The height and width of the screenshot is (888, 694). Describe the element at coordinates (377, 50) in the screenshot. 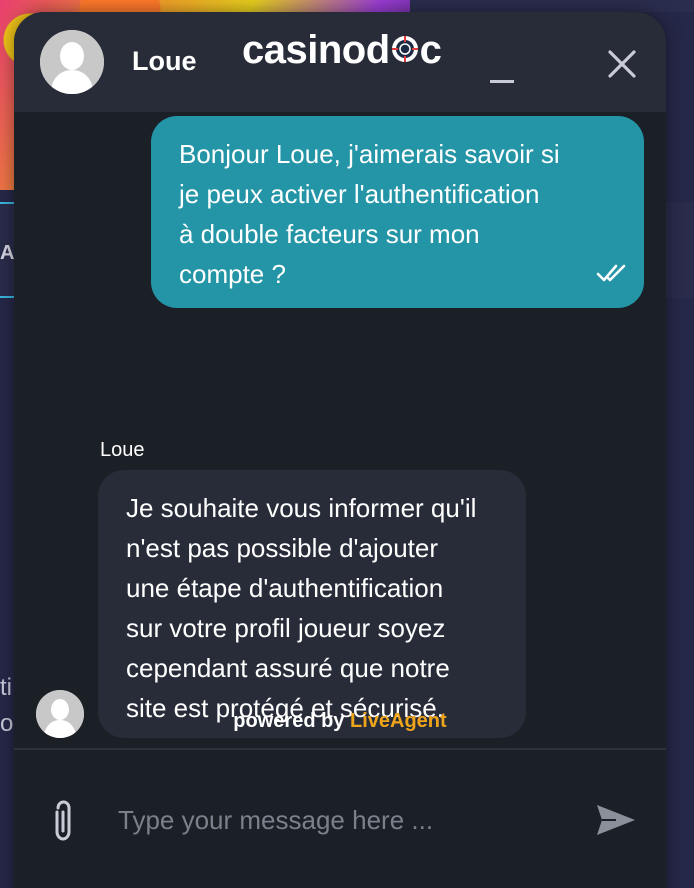

I see `brand-logo-middle: d` at that location.